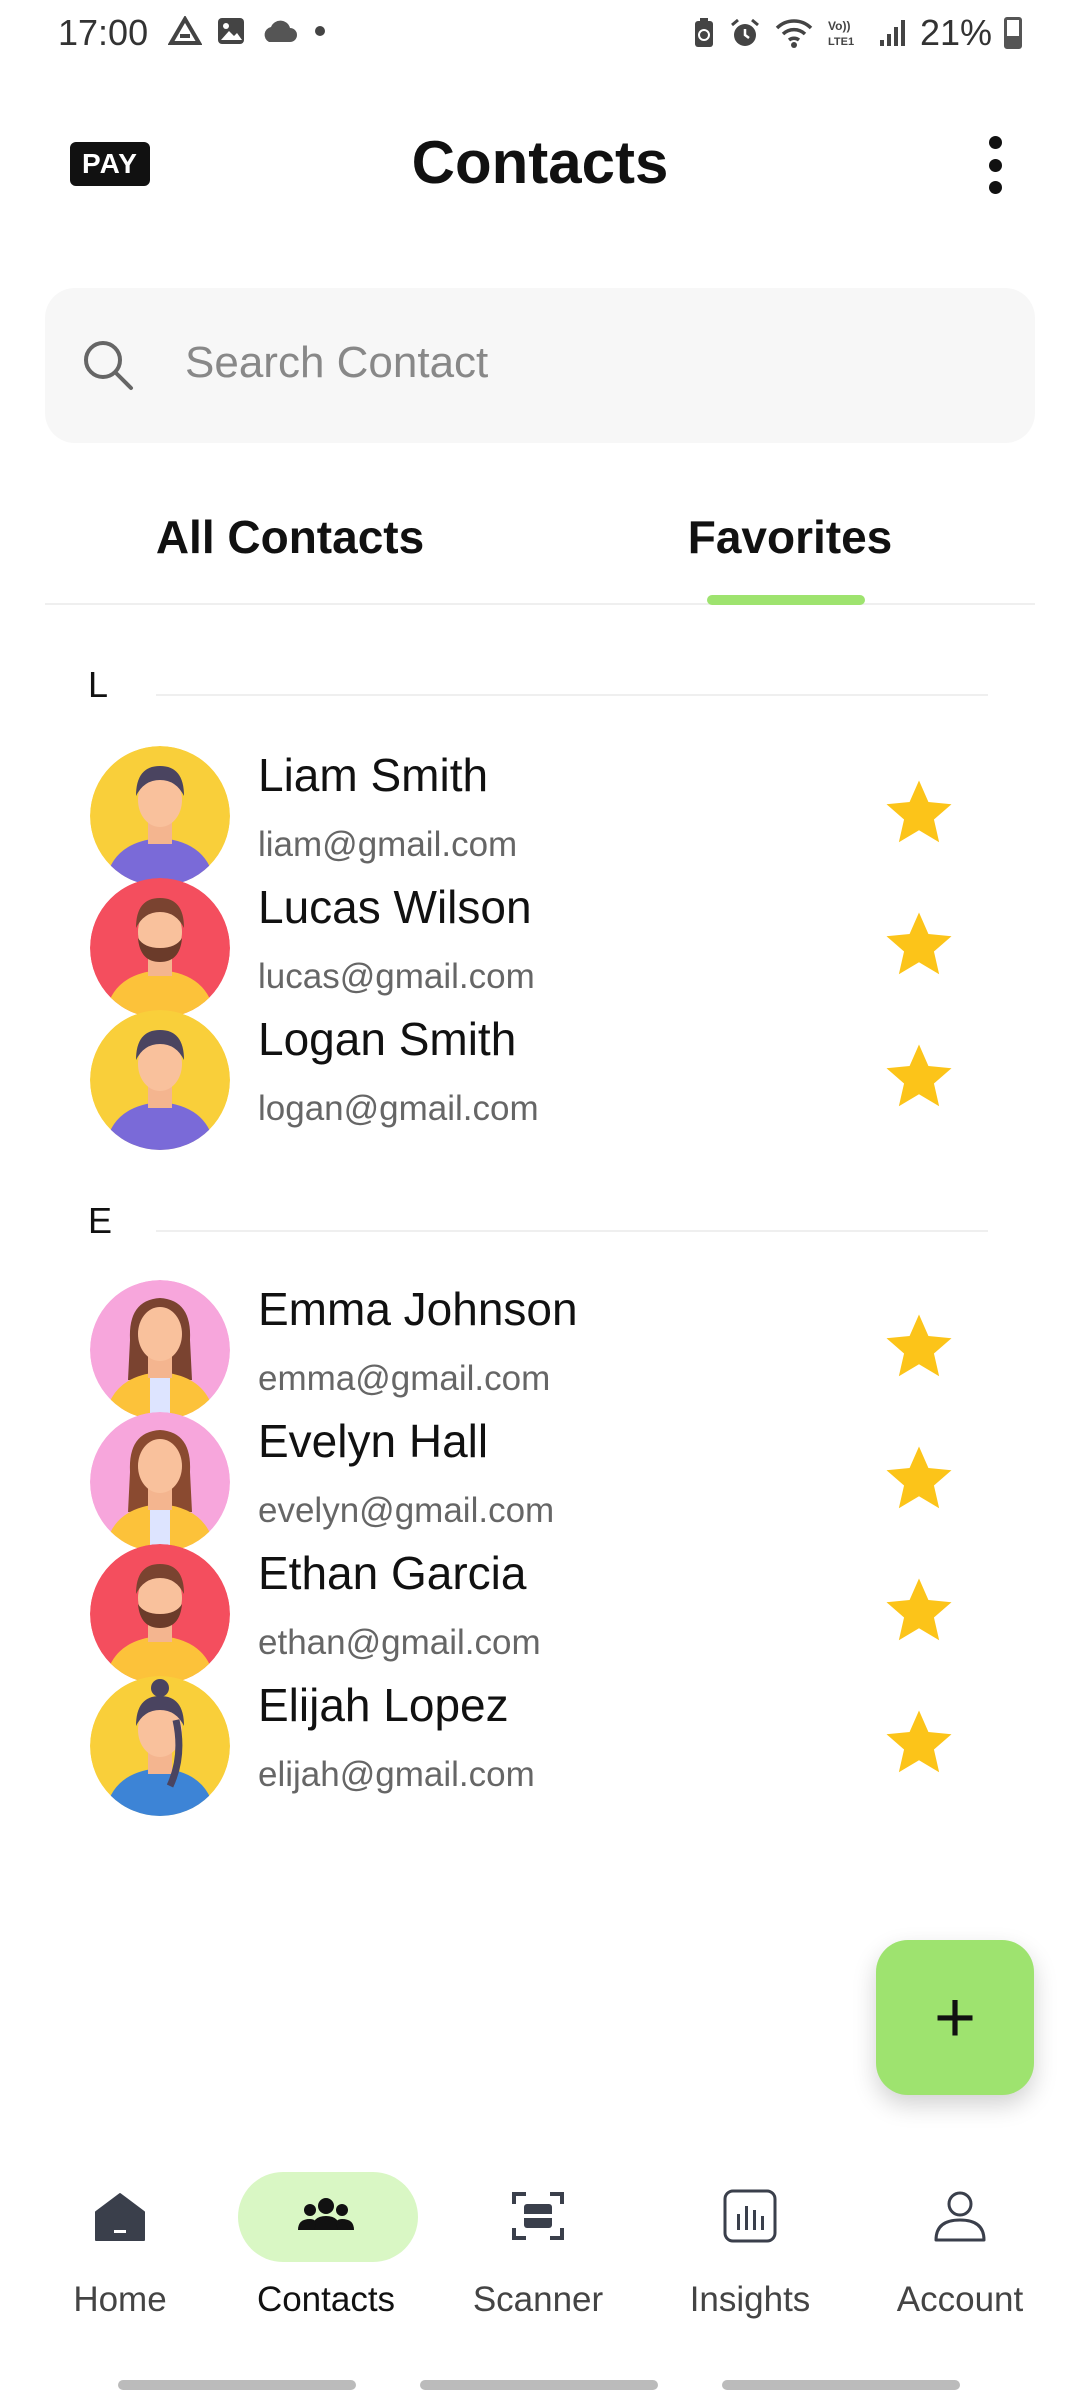 Image resolution: width=1080 pixels, height=2408 pixels. Describe the element at coordinates (540, 35) in the screenshot. I see `status-bar: 17:00 Vo)) LTE1 21%` at that location.